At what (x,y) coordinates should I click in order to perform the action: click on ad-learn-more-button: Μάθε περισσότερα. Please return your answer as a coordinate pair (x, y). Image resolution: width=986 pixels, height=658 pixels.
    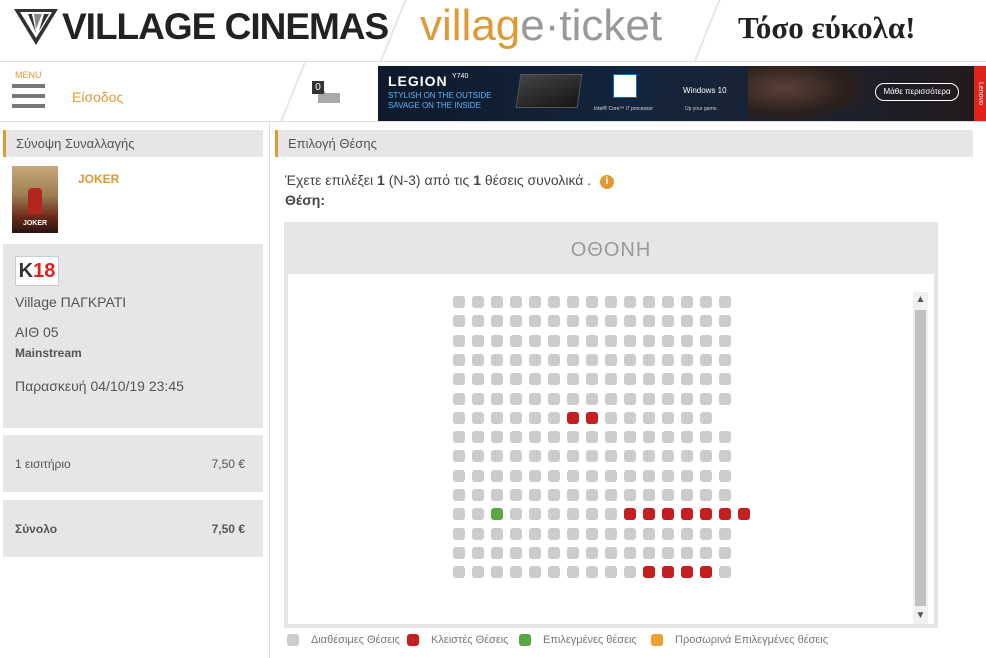
    Looking at the image, I should click on (917, 92).